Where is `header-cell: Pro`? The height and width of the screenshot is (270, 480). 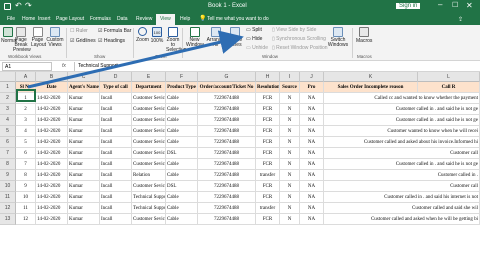 header-cell: Pro is located at coordinates (312, 87).